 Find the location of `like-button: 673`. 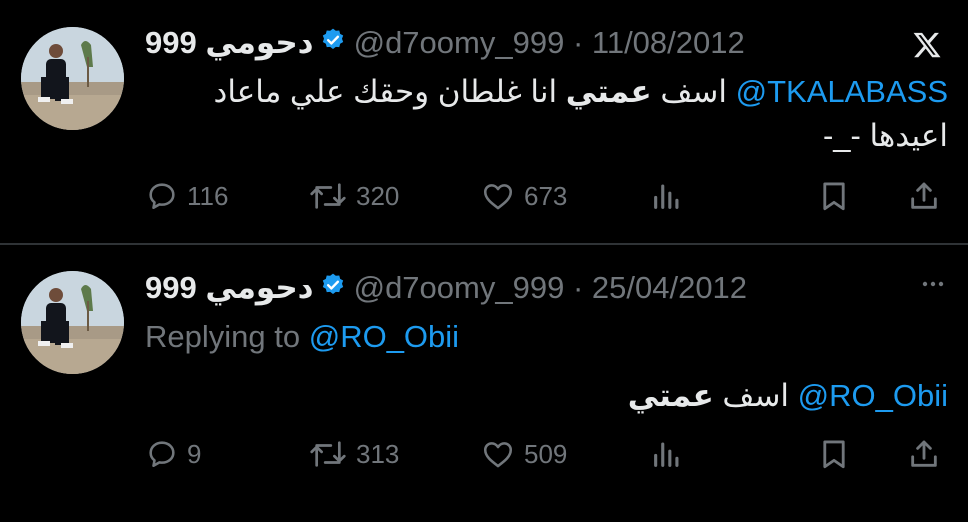

like-button: 673 is located at coordinates (523, 196).